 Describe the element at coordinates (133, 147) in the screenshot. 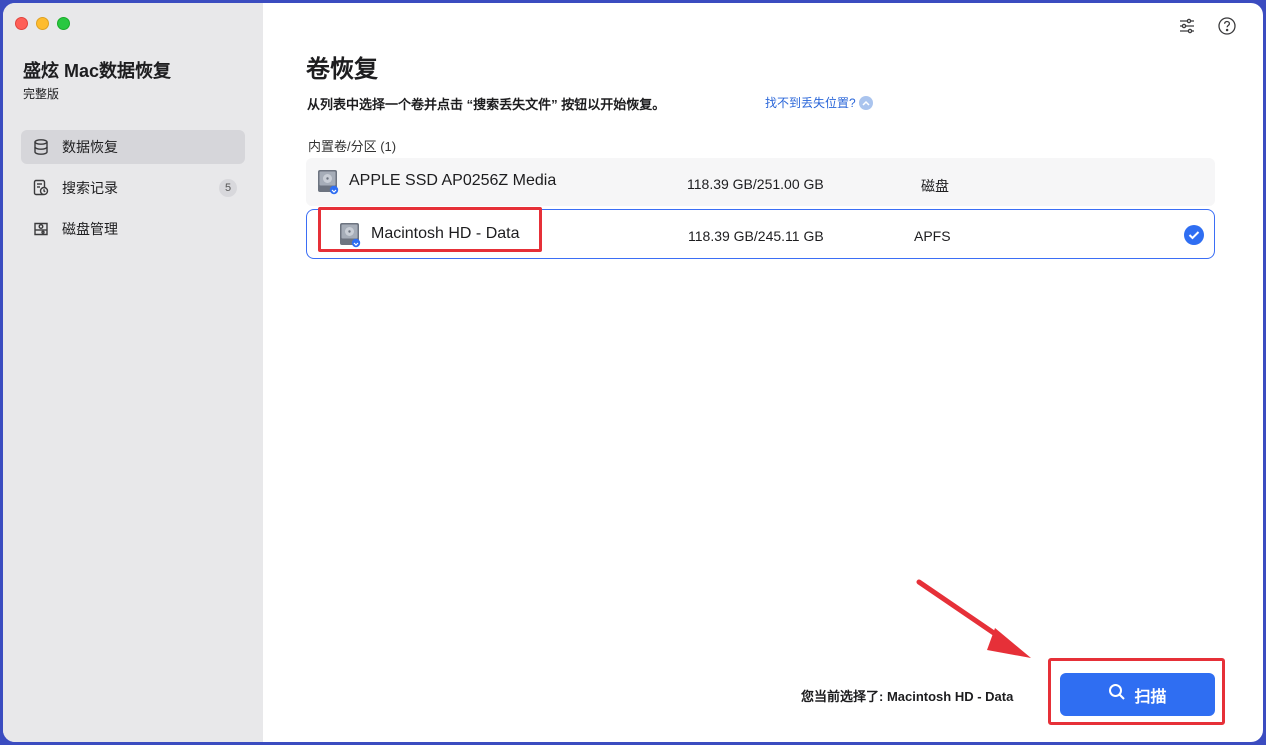

I see `sidebar-item-data-recovery: 数据恢复` at that location.